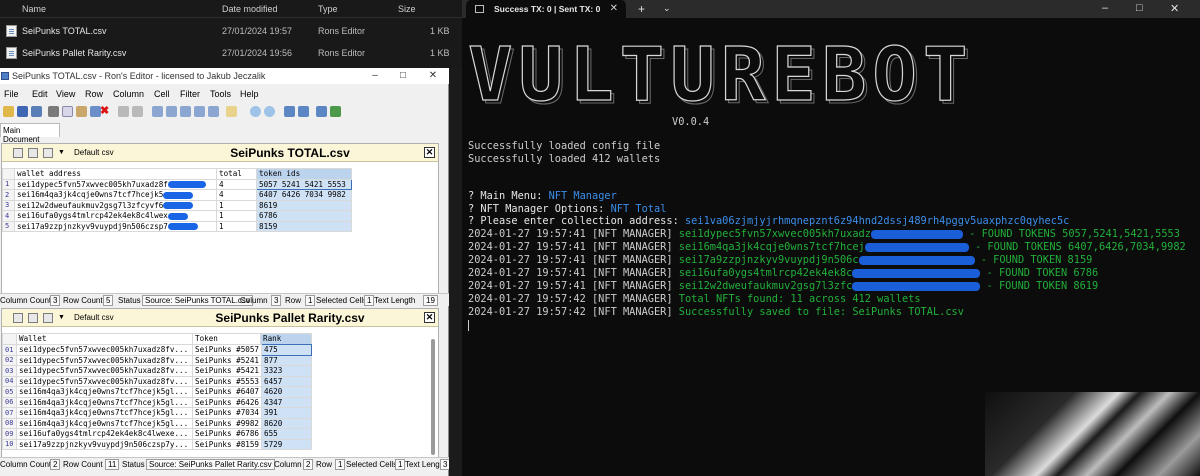  Describe the element at coordinates (286, 360) in the screenshot. I see `cell: 877` at that location.